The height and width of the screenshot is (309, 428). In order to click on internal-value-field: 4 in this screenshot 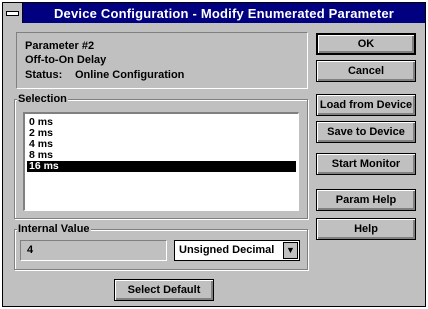, I will do `click(93, 250)`.